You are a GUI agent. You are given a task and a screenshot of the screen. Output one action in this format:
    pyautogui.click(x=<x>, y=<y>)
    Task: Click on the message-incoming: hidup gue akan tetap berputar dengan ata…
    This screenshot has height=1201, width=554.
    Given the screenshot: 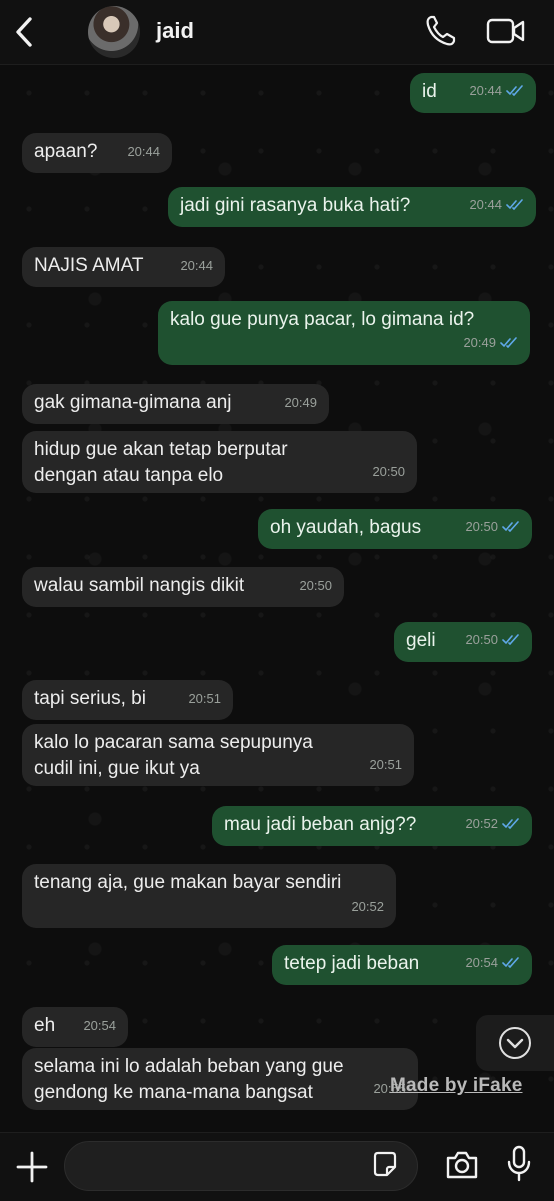 What is the action you would take?
    pyautogui.click(x=219, y=462)
    